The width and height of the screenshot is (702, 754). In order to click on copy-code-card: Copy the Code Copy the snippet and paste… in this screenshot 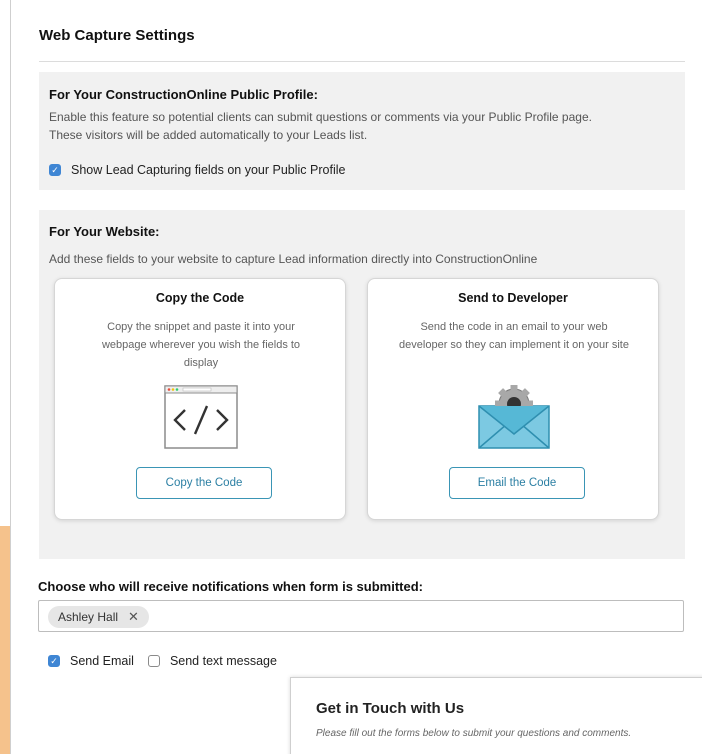, I will do `click(200, 399)`.